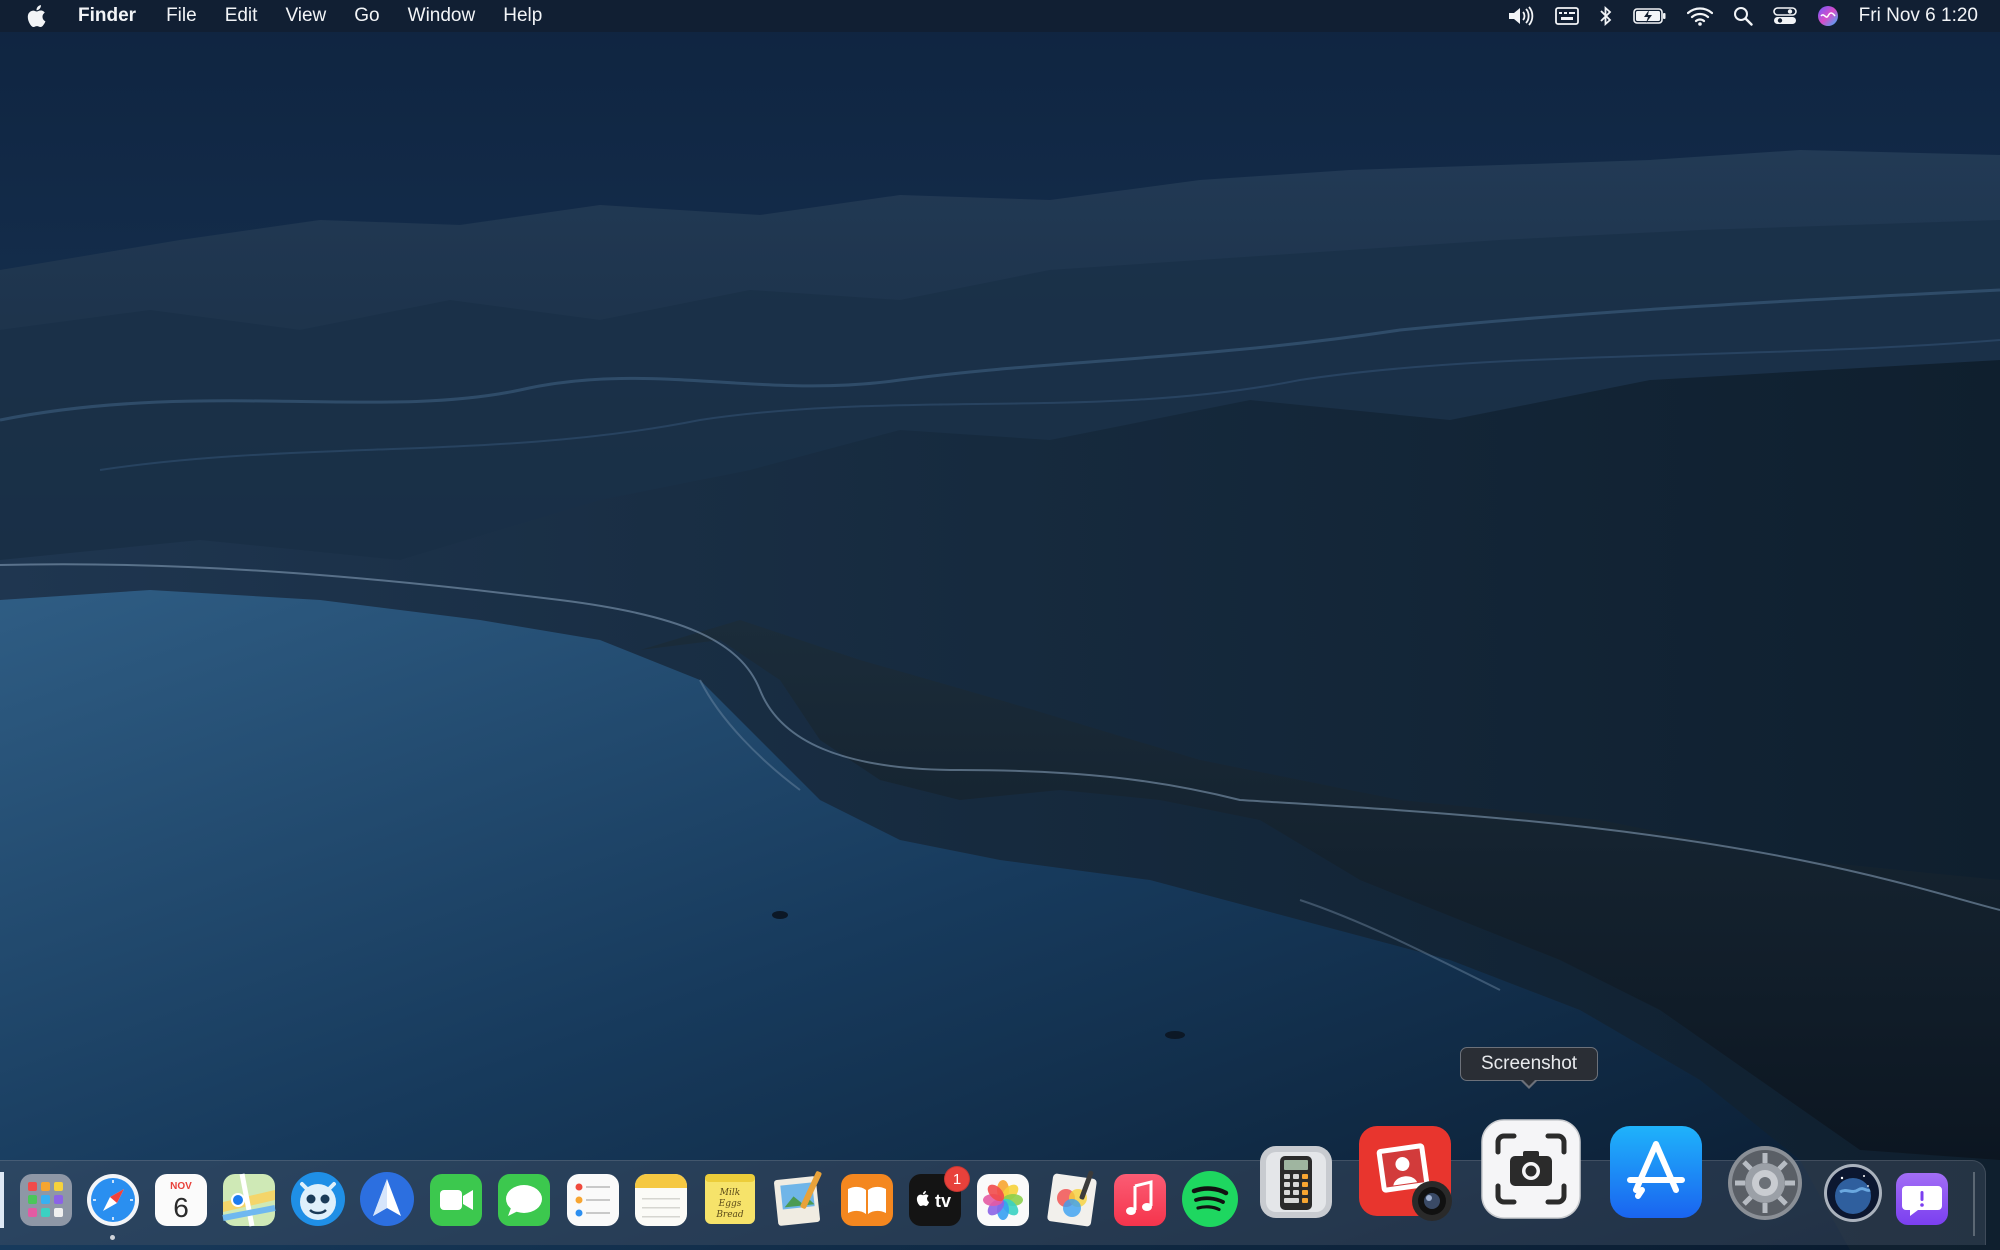 The image size is (2000, 1250). Describe the element at coordinates (798, 1198) in the screenshot. I see `dock-preview-icon` at that location.